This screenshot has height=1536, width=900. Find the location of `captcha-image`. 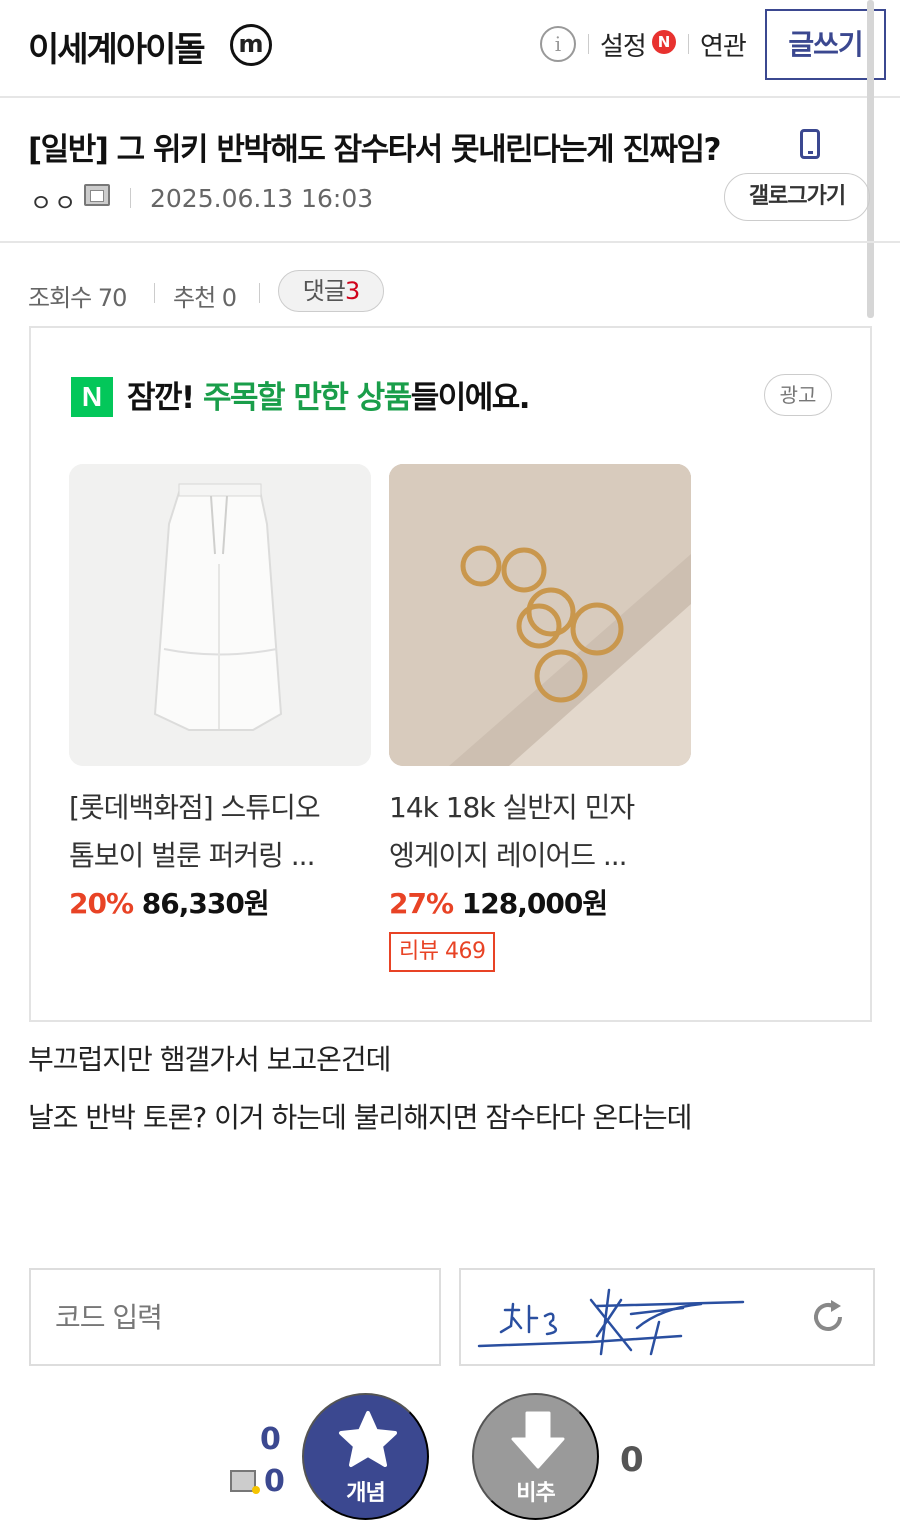

captcha-image is located at coordinates (667, 1317).